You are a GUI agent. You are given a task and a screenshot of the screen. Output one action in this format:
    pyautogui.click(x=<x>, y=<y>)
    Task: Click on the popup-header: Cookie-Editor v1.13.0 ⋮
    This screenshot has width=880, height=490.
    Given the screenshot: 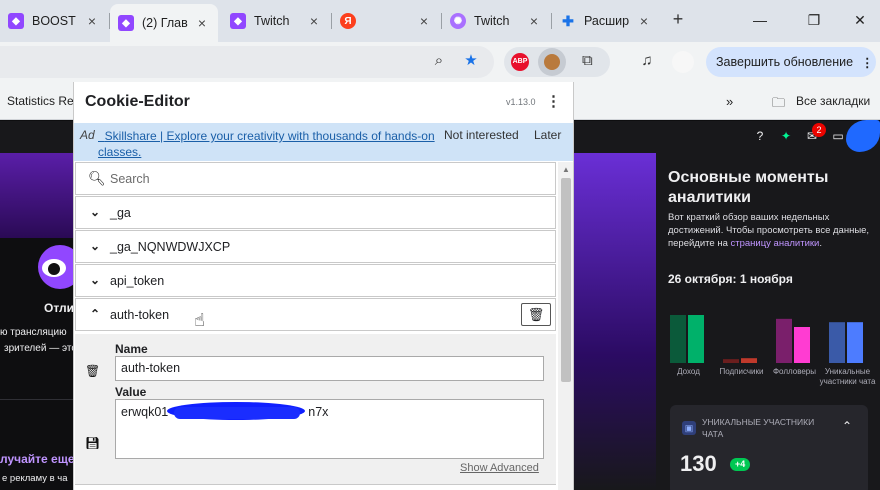 What is the action you would take?
    pyautogui.click(x=323, y=102)
    